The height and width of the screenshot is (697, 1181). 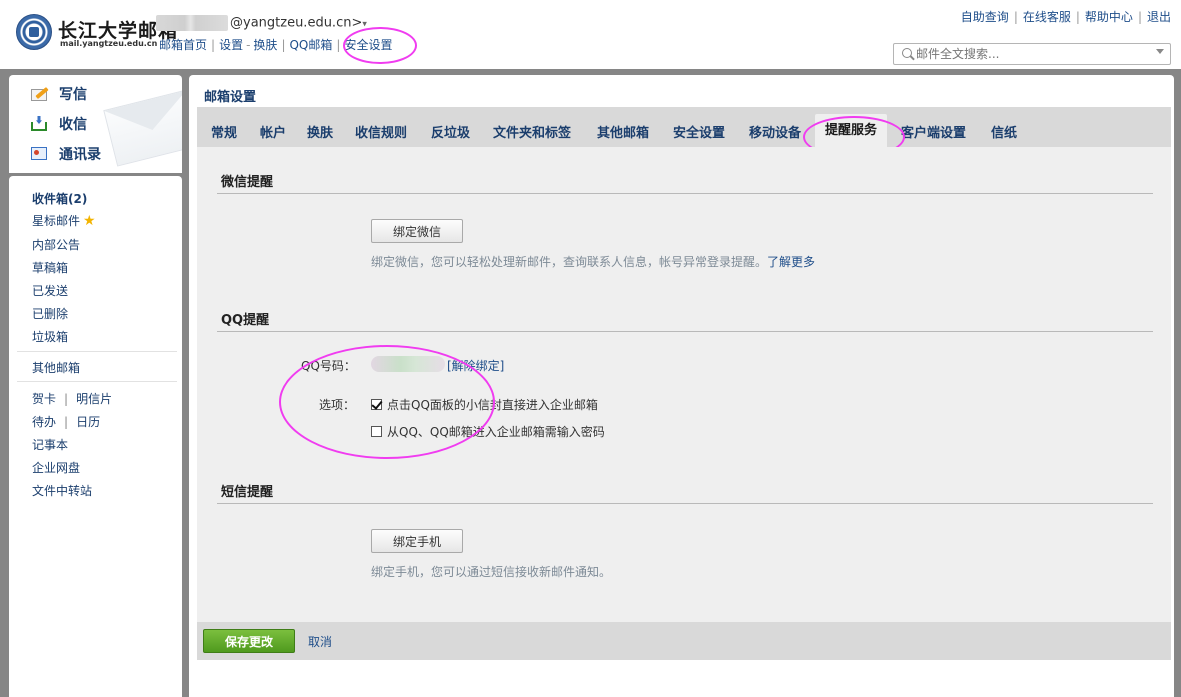 What do you see at coordinates (684, 641) in the screenshot?
I see `footer-bar: 保存更改 取消` at bounding box center [684, 641].